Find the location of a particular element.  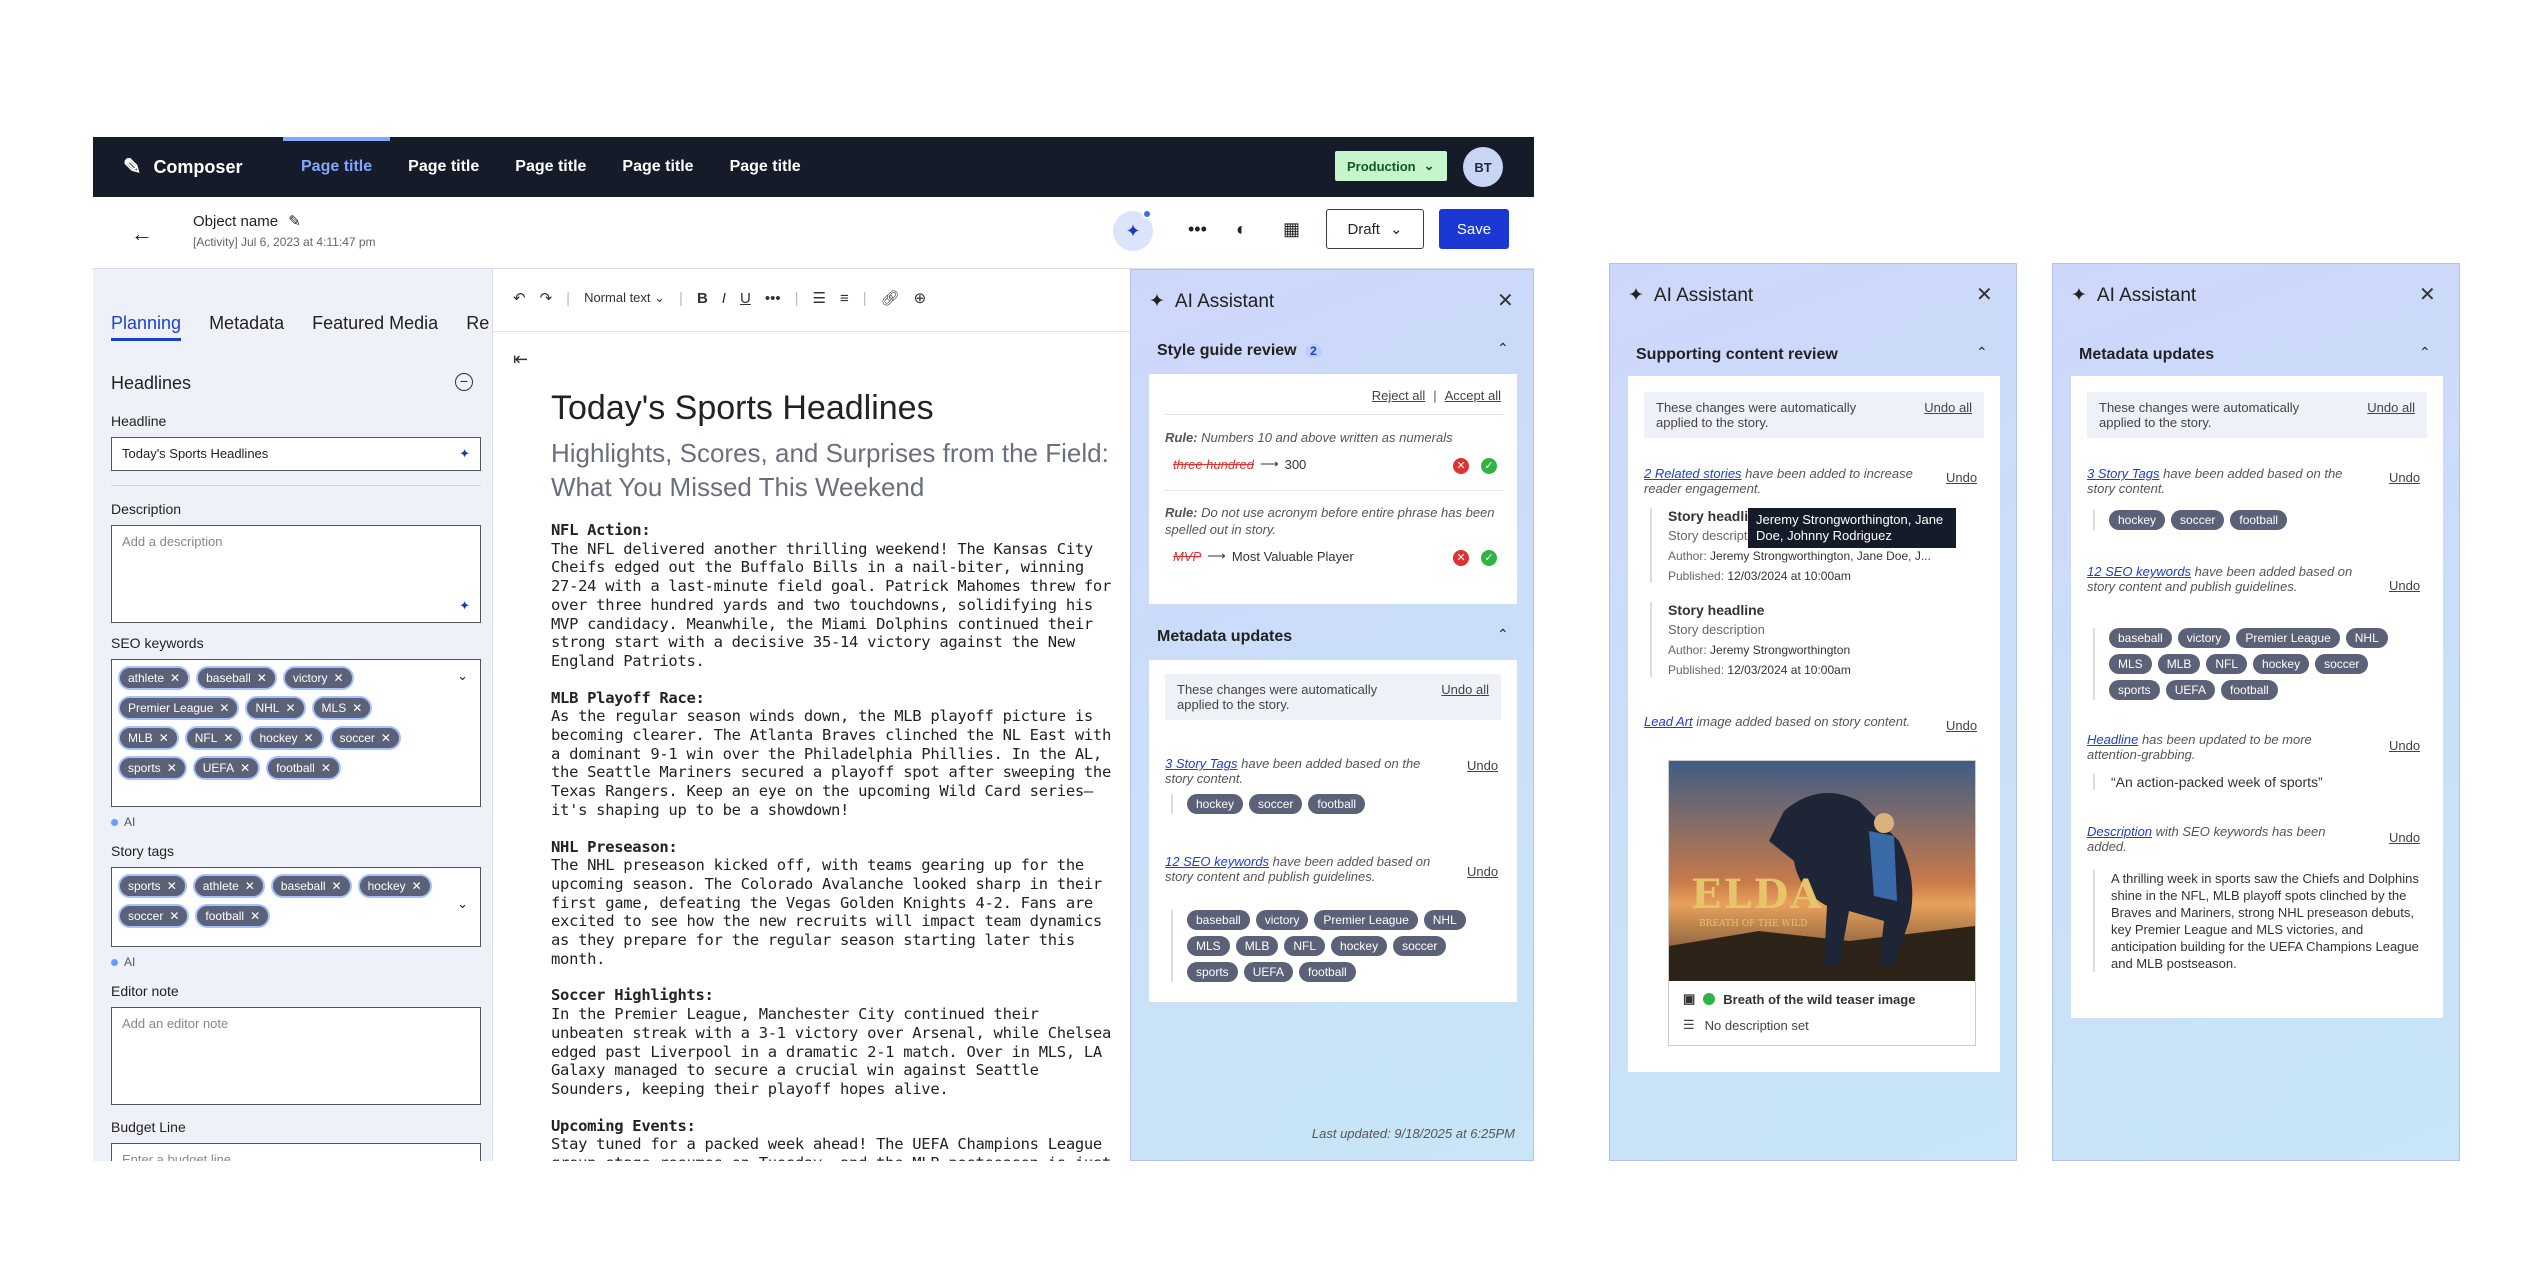

save-button: Save is located at coordinates (1474, 229).